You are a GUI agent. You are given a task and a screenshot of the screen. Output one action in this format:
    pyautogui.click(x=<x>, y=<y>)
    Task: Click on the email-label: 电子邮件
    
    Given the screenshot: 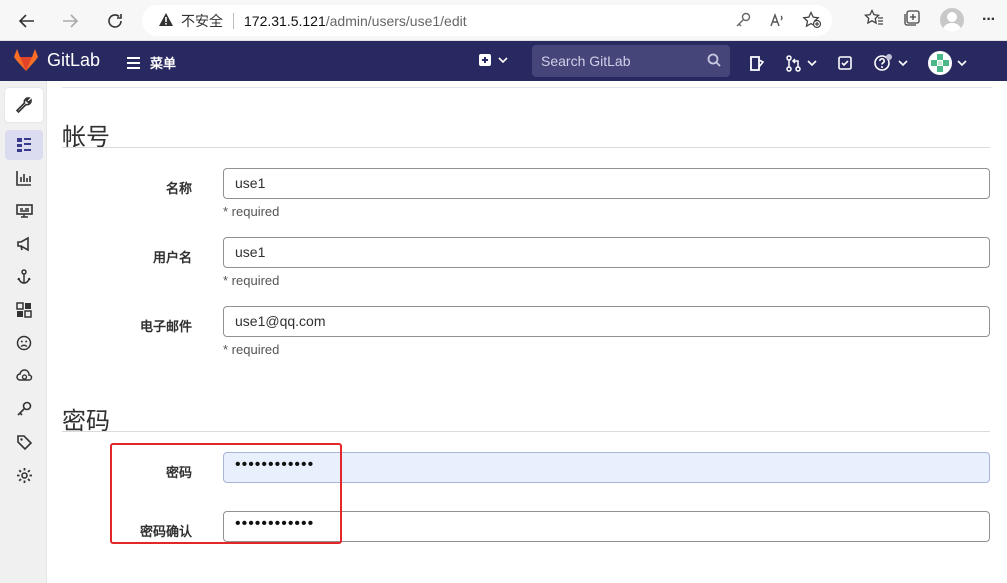 What is the action you would take?
    pyautogui.click(x=165, y=326)
    